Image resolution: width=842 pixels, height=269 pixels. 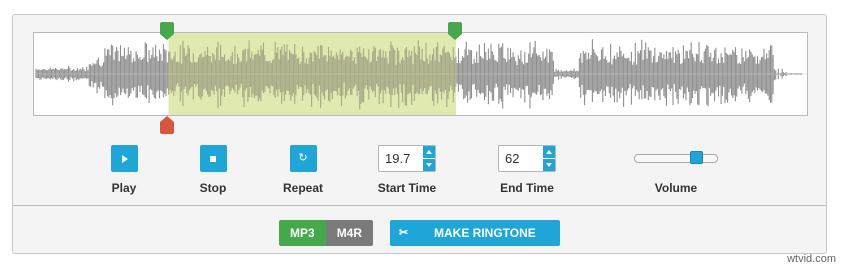 I want to click on repeat-button: ↻, so click(x=303, y=158).